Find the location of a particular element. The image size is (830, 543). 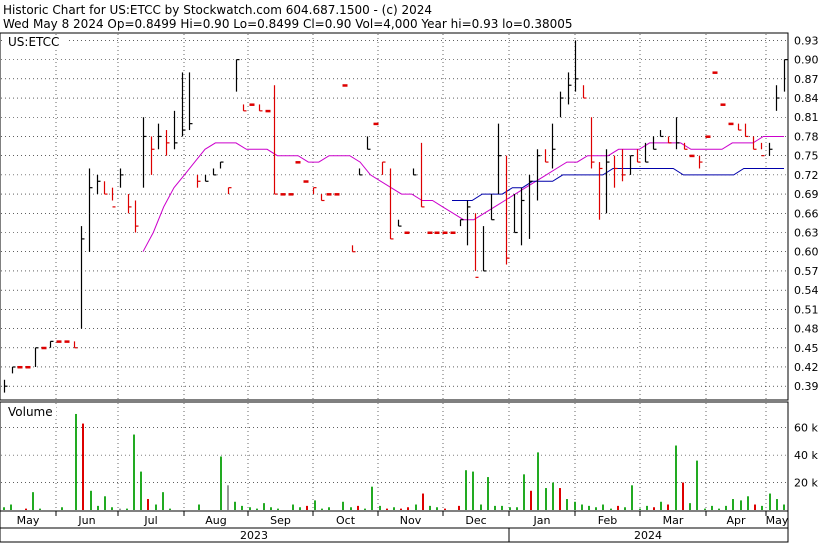

symbol-label: US:ETCC is located at coordinates (33, 42).